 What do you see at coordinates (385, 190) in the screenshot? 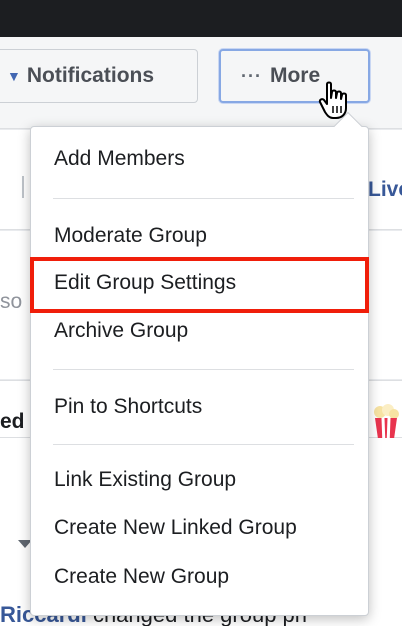
I see `live-tab-fragment: Live` at bounding box center [385, 190].